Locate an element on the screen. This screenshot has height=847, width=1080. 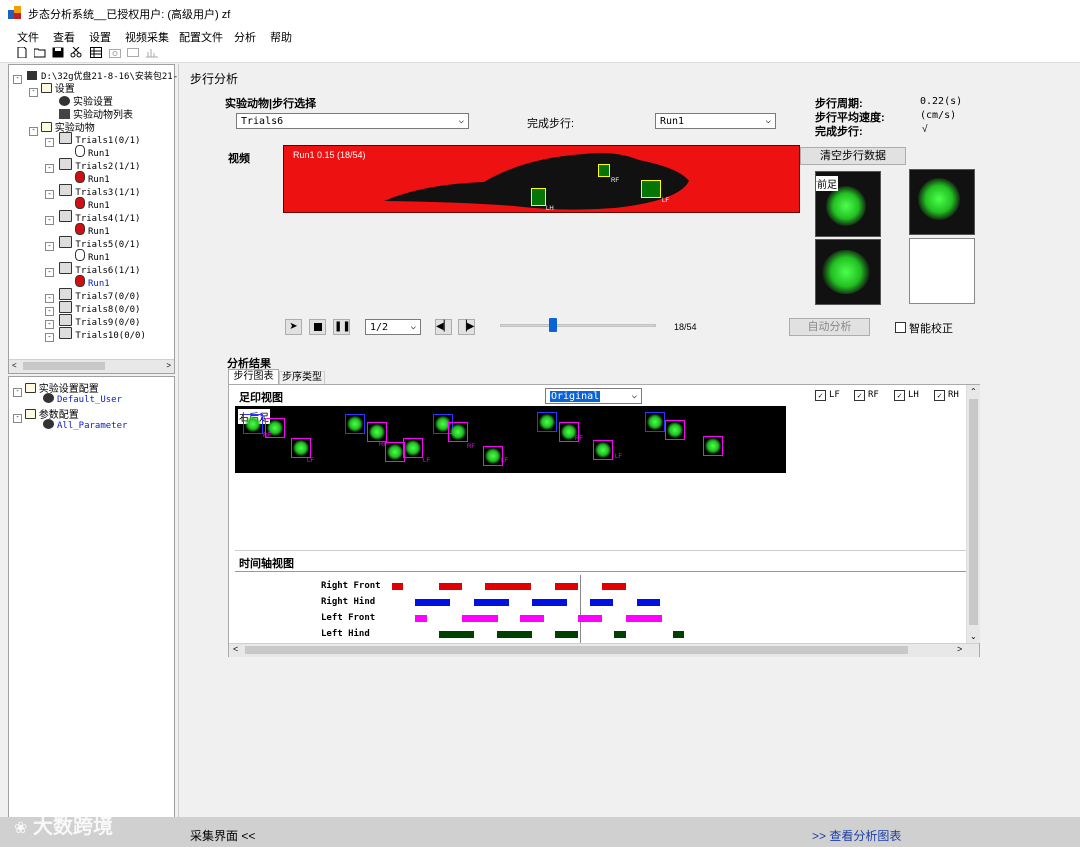
clear-step-data-button: 清空步行数据 is located at coordinates (853, 156).